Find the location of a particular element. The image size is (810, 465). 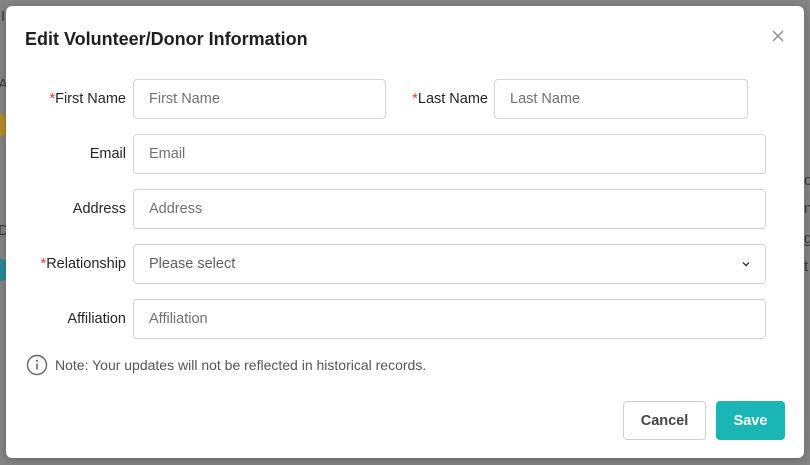

email-label: Email is located at coordinates (107, 154).